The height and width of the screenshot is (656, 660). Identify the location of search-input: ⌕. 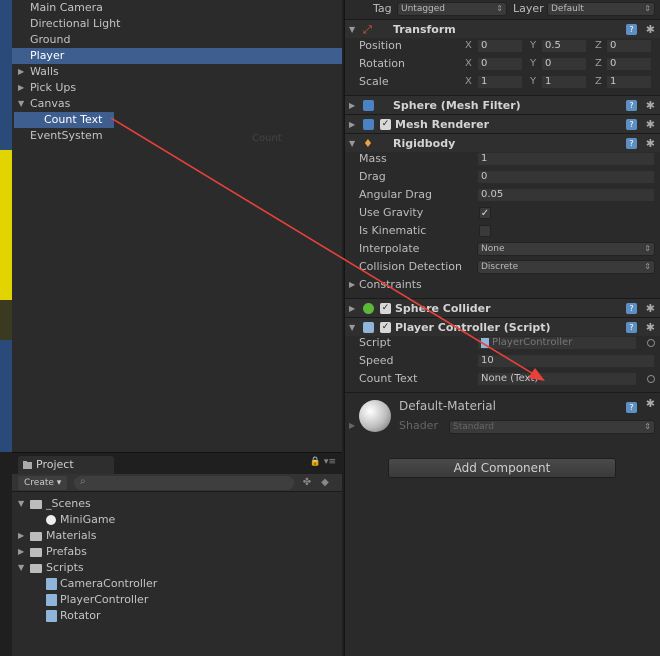
(184, 483).